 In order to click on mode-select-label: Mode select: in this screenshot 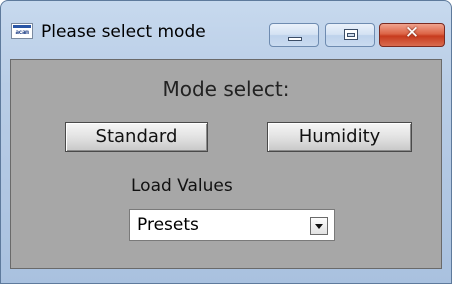, I will do `click(226, 89)`.